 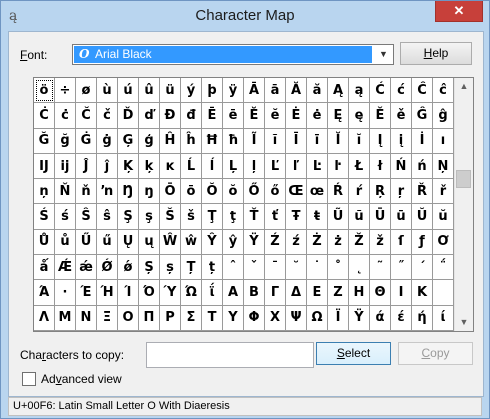 What do you see at coordinates (170, 116) in the screenshot?
I see `character-cell: Đ` at bounding box center [170, 116].